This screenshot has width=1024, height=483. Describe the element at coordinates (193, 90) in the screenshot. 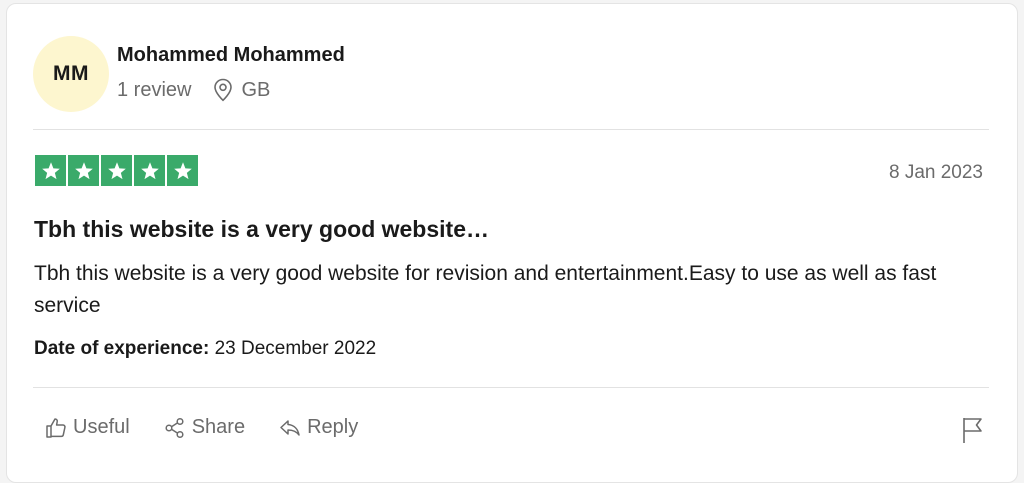

I see `reviewer-meta: 1 review GB` at that location.